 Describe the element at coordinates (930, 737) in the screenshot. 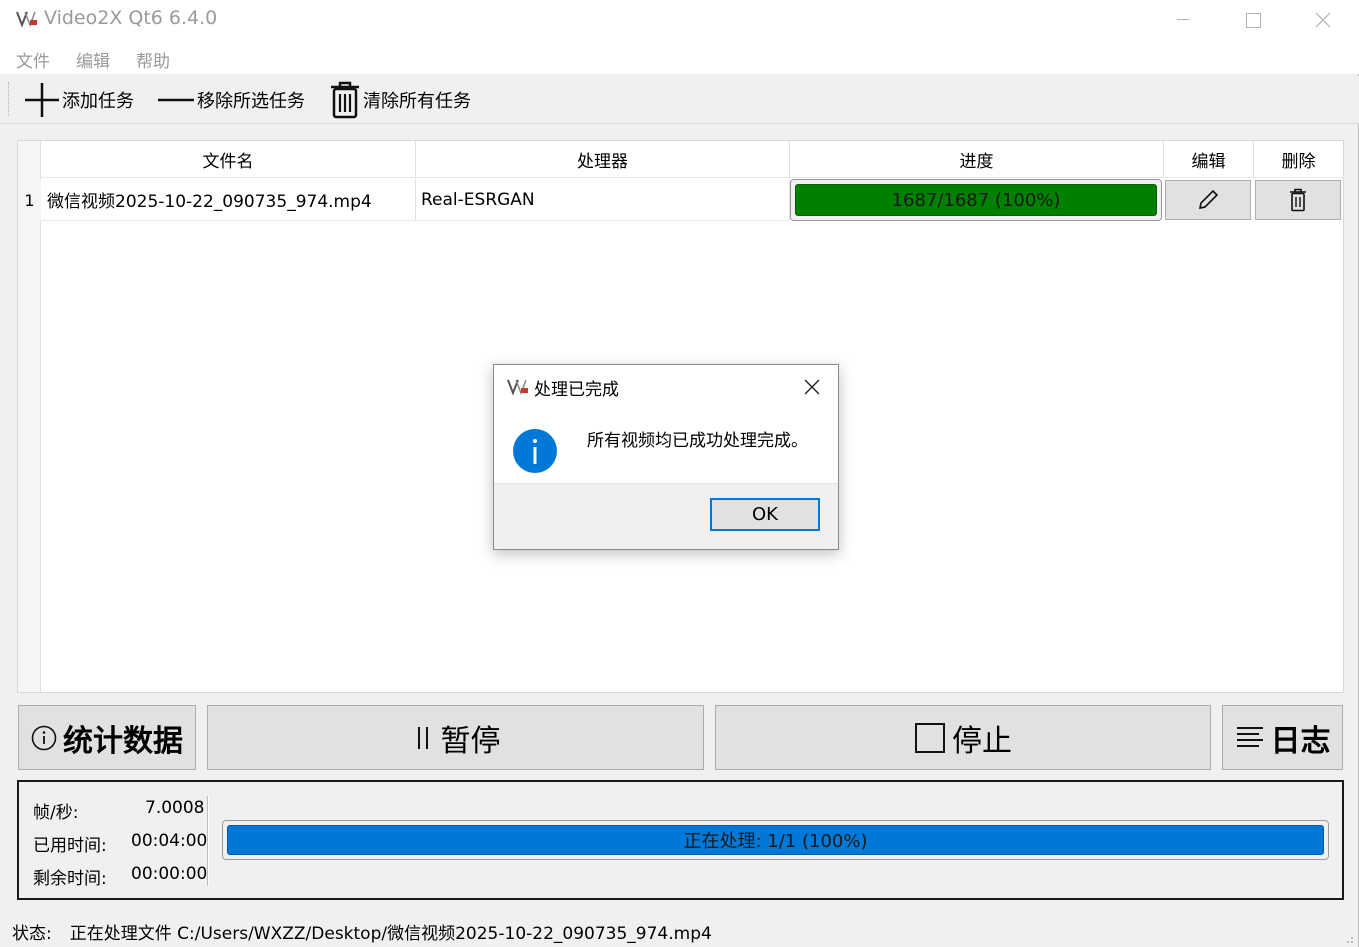

I see `stop-square-icon` at that location.